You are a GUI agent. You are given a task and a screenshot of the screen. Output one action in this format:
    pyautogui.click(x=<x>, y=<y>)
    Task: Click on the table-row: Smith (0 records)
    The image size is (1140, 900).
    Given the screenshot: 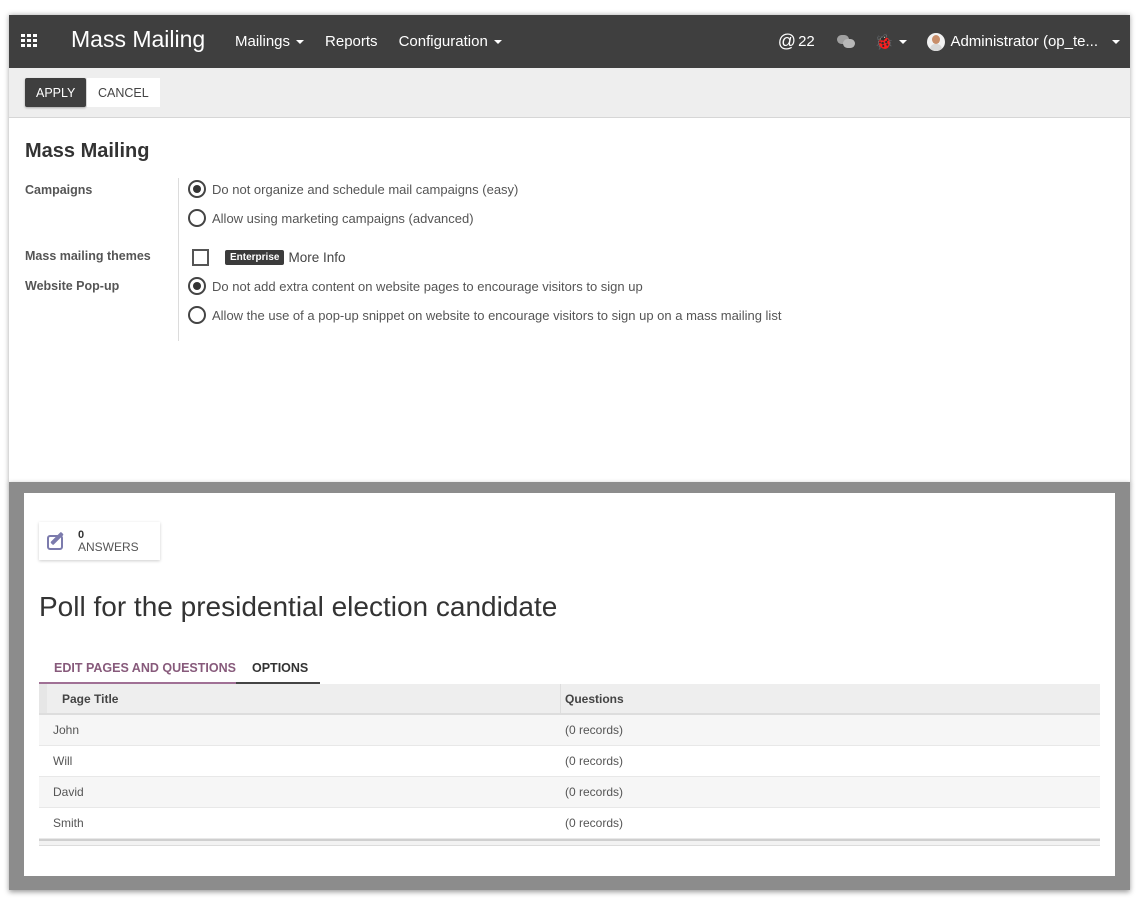 What is the action you would take?
    pyautogui.click(x=569, y=823)
    